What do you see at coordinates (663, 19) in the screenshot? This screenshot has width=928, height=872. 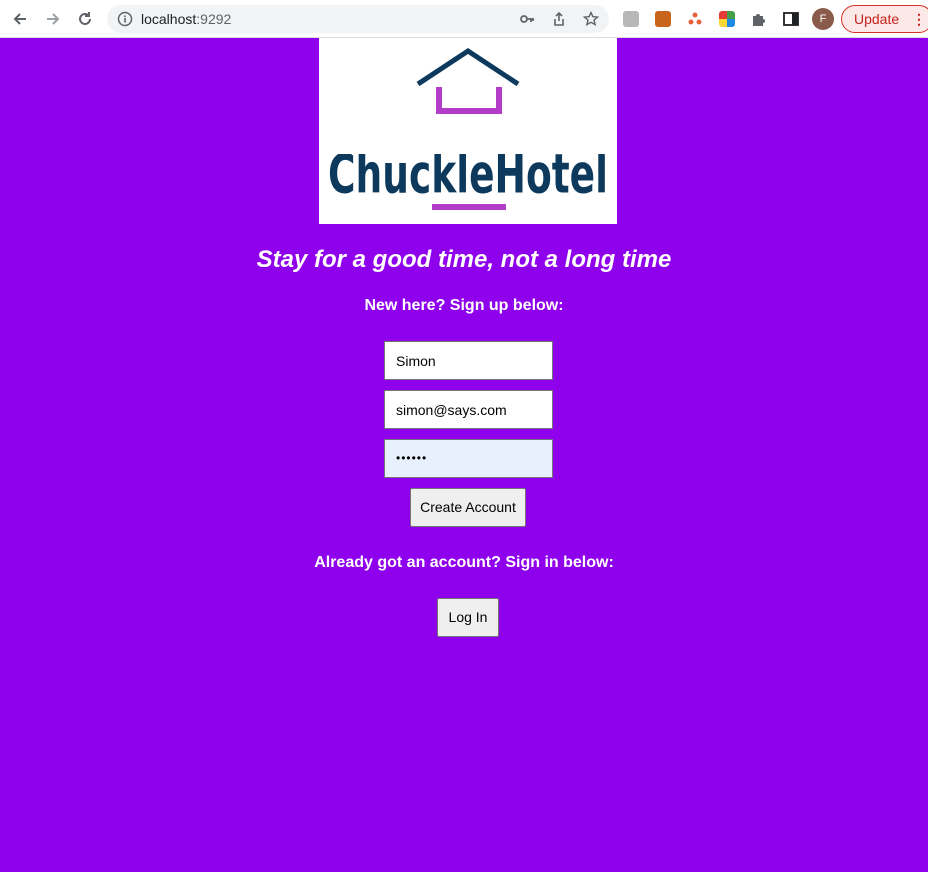 I see `extension-orange-icon` at bounding box center [663, 19].